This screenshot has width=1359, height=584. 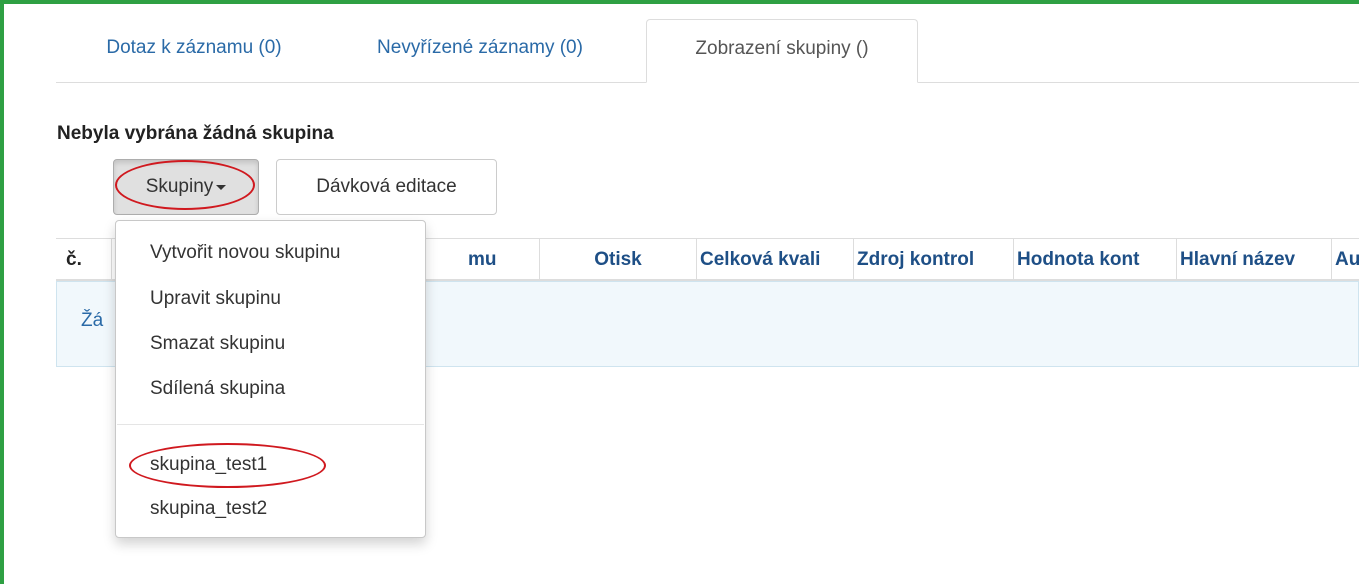 What do you see at coordinates (84, 259) in the screenshot?
I see `column-header: č.` at bounding box center [84, 259].